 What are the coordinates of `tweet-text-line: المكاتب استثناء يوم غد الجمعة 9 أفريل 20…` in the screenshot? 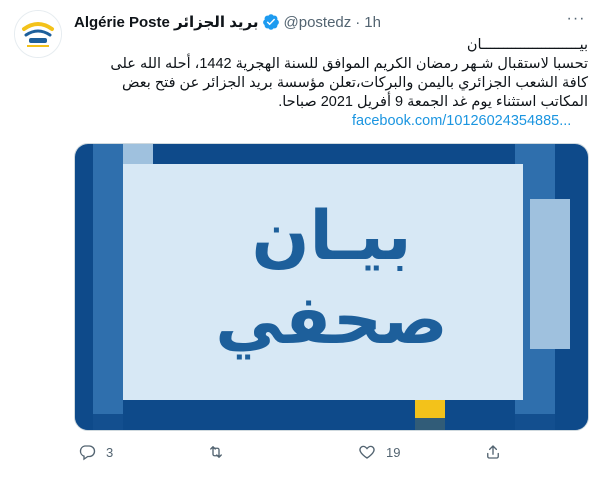 It's located at (433, 102).